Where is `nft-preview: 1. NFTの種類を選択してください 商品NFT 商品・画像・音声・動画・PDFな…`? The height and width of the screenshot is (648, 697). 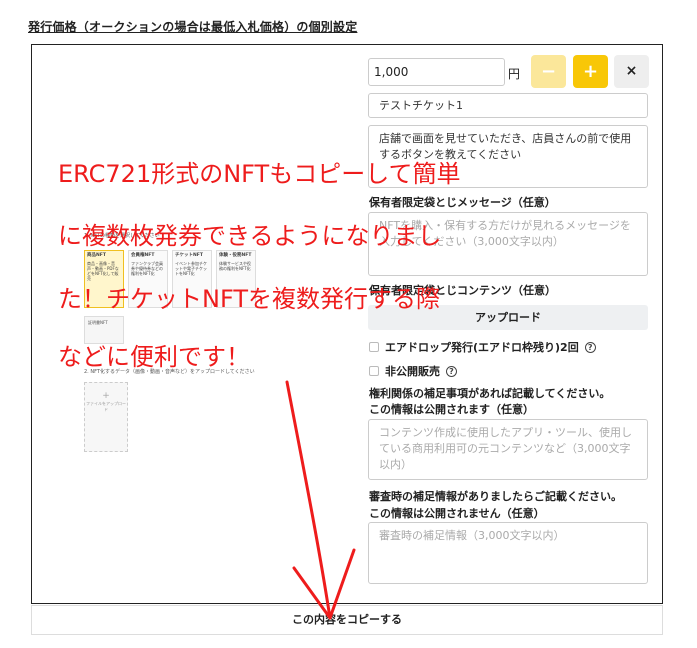
nft-preview: 1. NFTの種類を選択してください 商品NFT 商品・画像・音声・動画・PDFな… is located at coordinates (179, 342).